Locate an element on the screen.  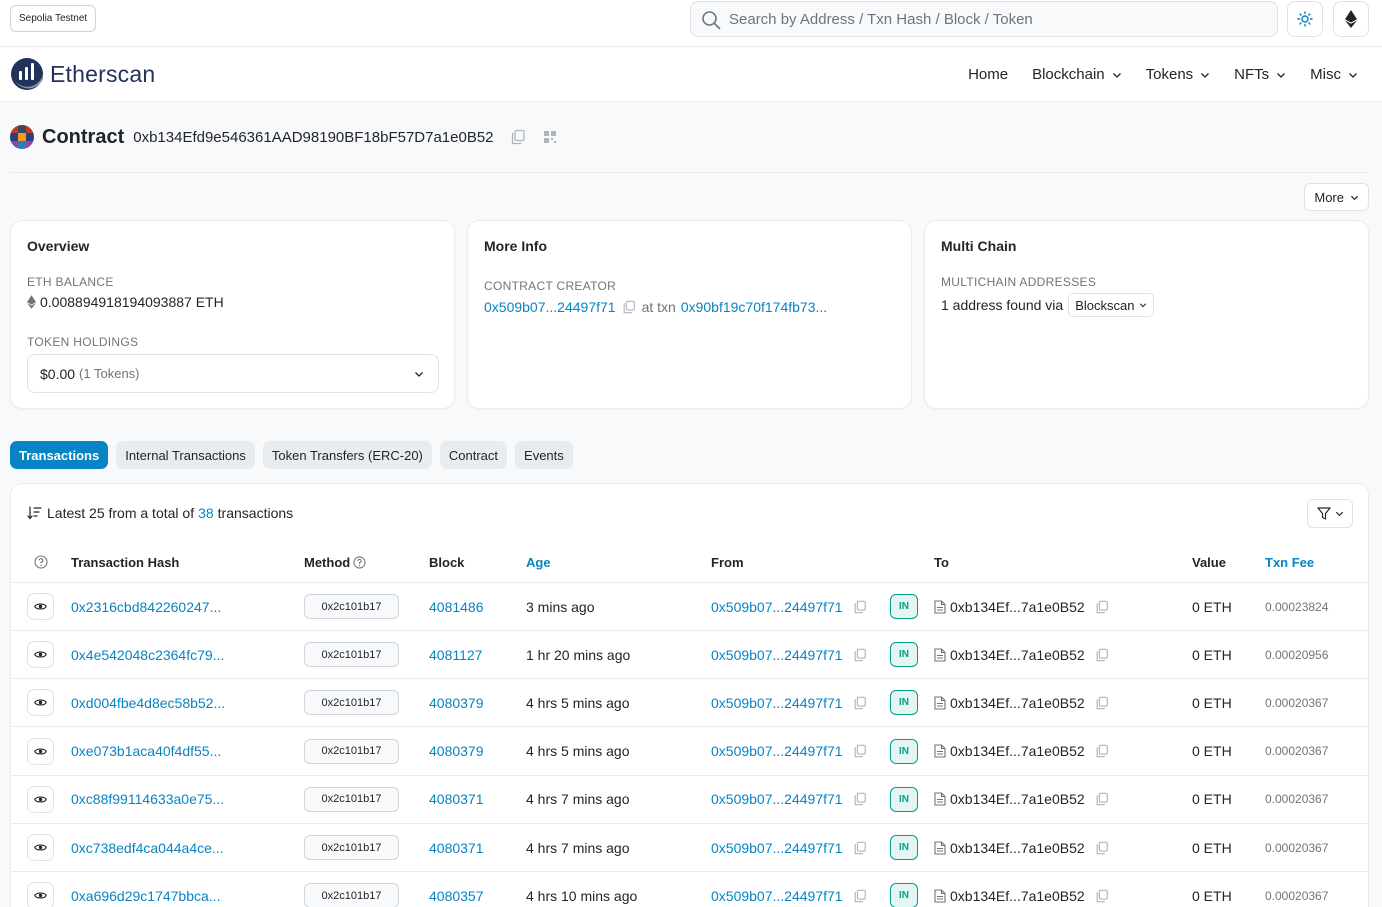
nav-blockchain: Blockchain is located at coordinates (1077, 74).